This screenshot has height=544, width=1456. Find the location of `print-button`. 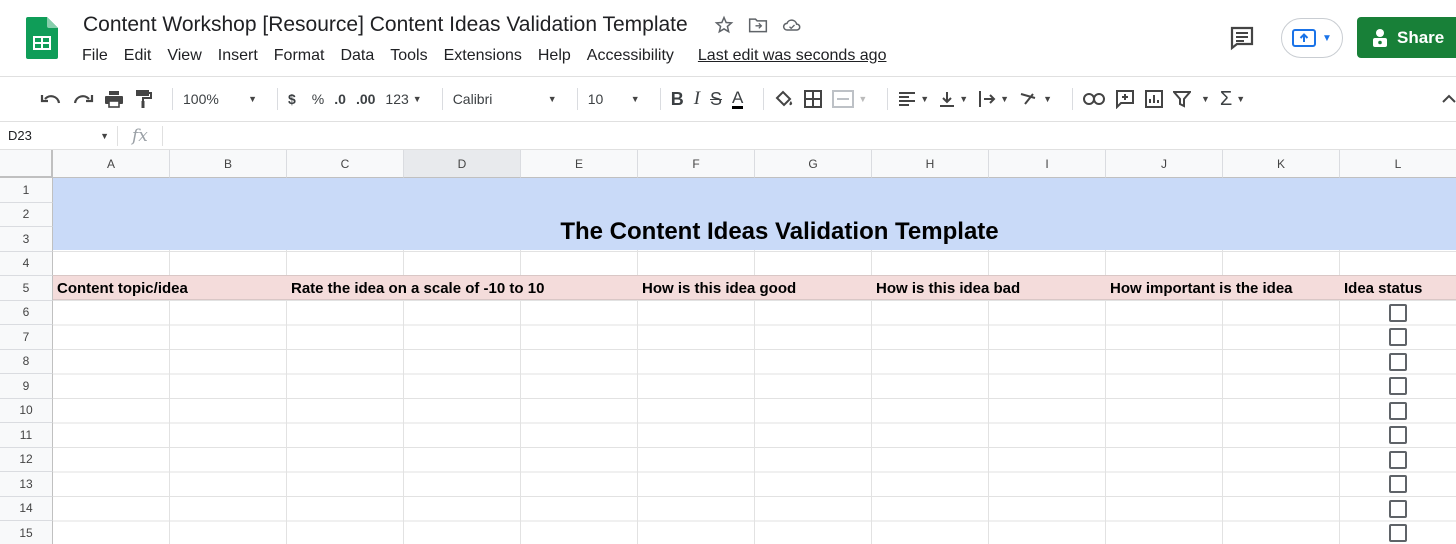

print-button is located at coordinates (114, 99).